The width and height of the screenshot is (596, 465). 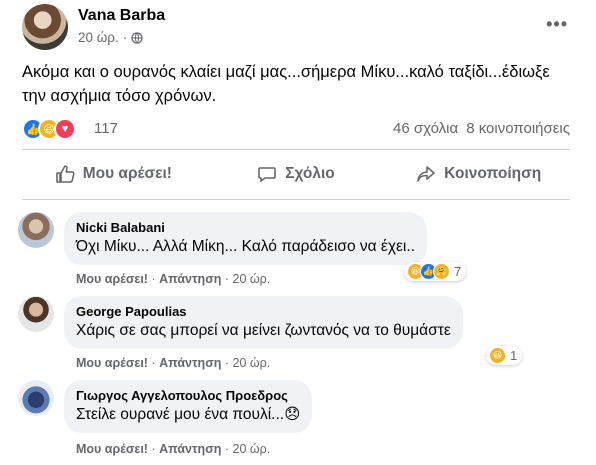 I want to click on commenter-name: George Papoulias, so click(x=263, y=311).